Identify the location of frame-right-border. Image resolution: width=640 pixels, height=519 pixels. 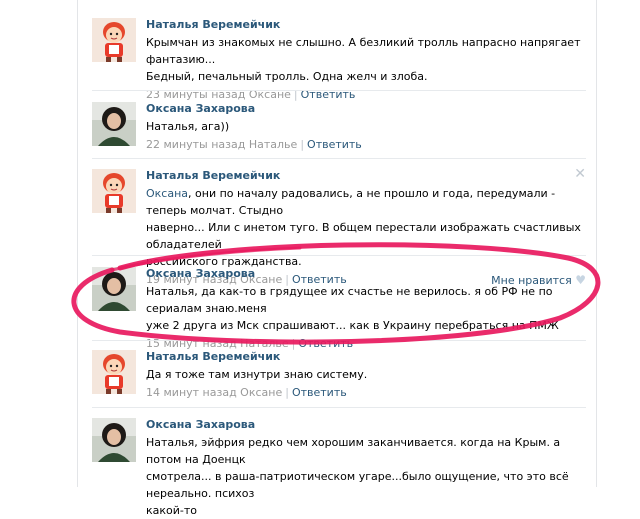
(596, 243).